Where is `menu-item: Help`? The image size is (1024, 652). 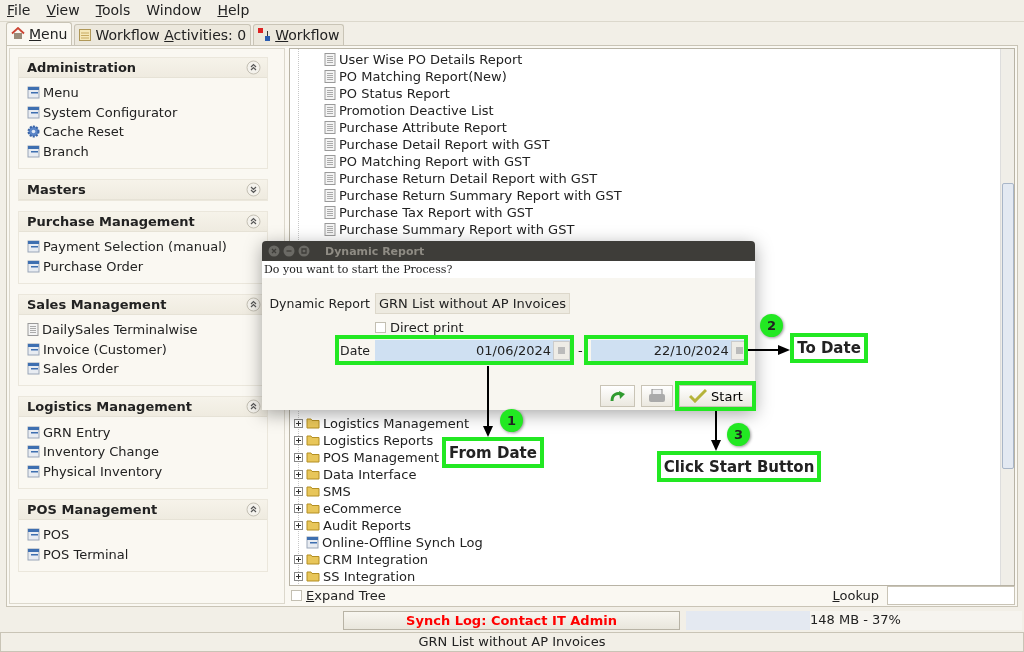
menu-item: Help is located at coordinates (233, 10).